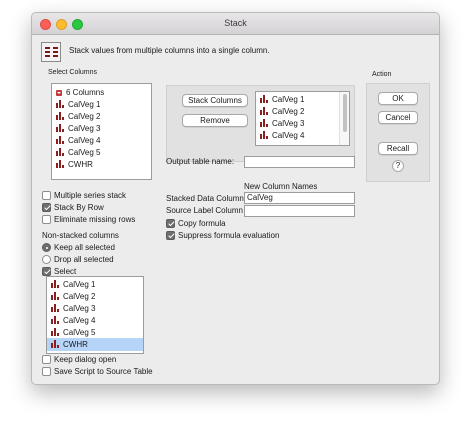  Describe the element at coordinates (200, 161) in the screenshot. I see `output-table-label: Output table name:` at that location.